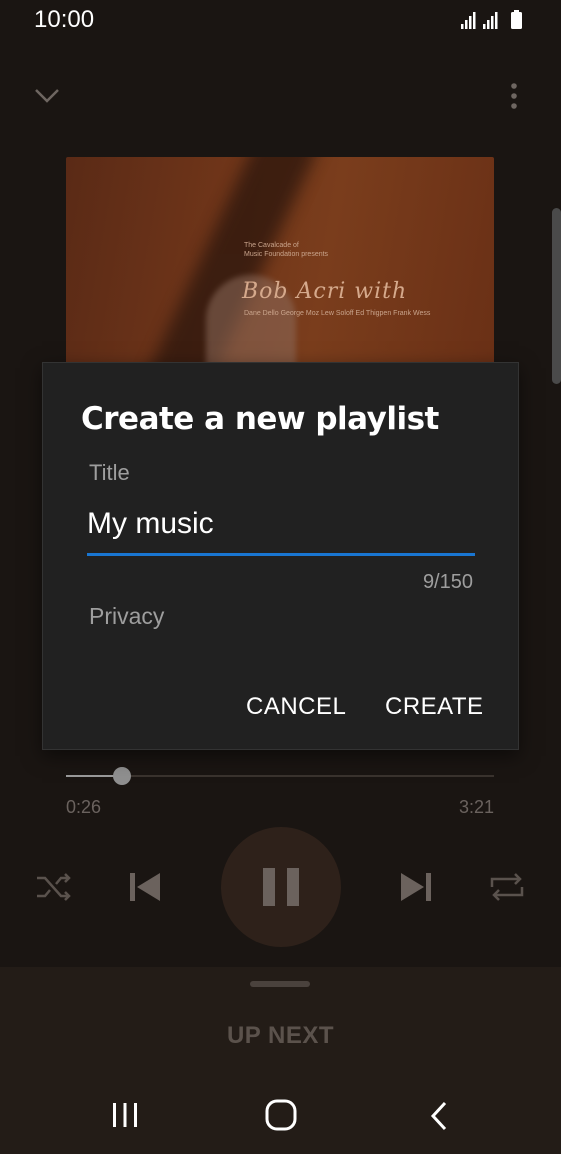  What do you see at coordinates (121, 776) in the screenshot?
I see `progress-thumb` at bounding box center [121, 776].